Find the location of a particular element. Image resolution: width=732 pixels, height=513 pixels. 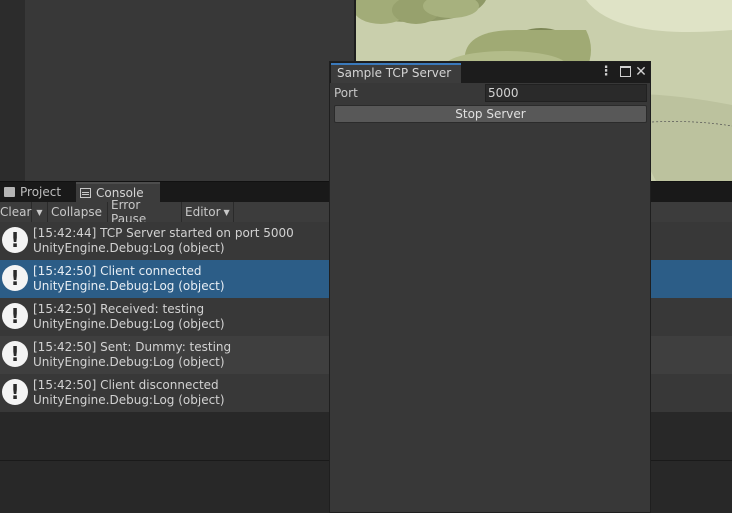

clear-button: Clear is located at coordinates (16, 212).